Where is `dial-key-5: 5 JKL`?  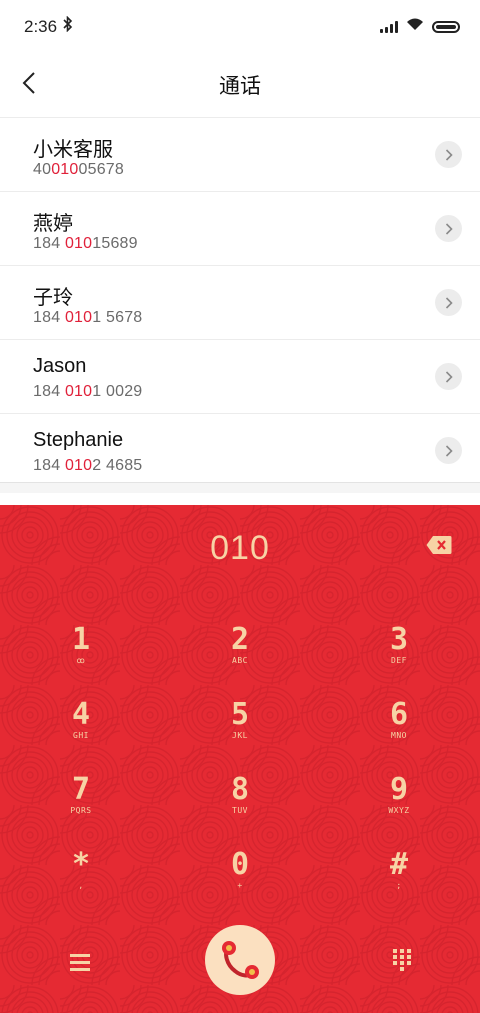 dial-key-5: 5 JKL is located at coordinates (240, 731).